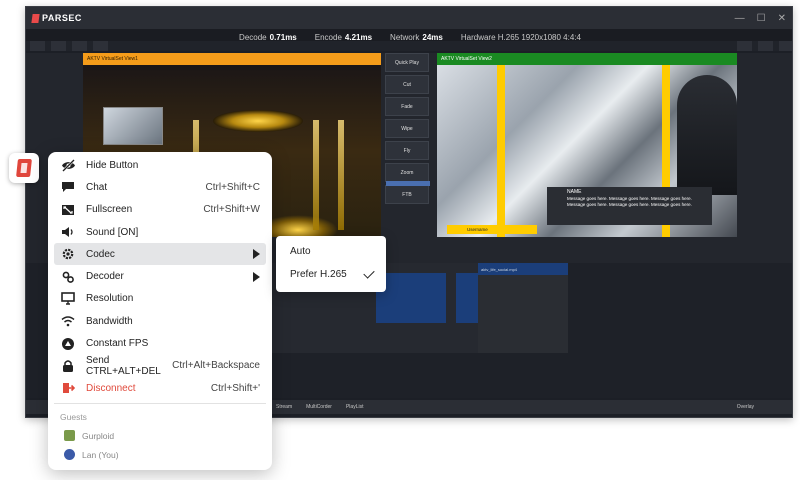 The image size is (800, 480). I want to click on menu-item-chat: Chat Ctrl+Shift+C, so click(160, 187).